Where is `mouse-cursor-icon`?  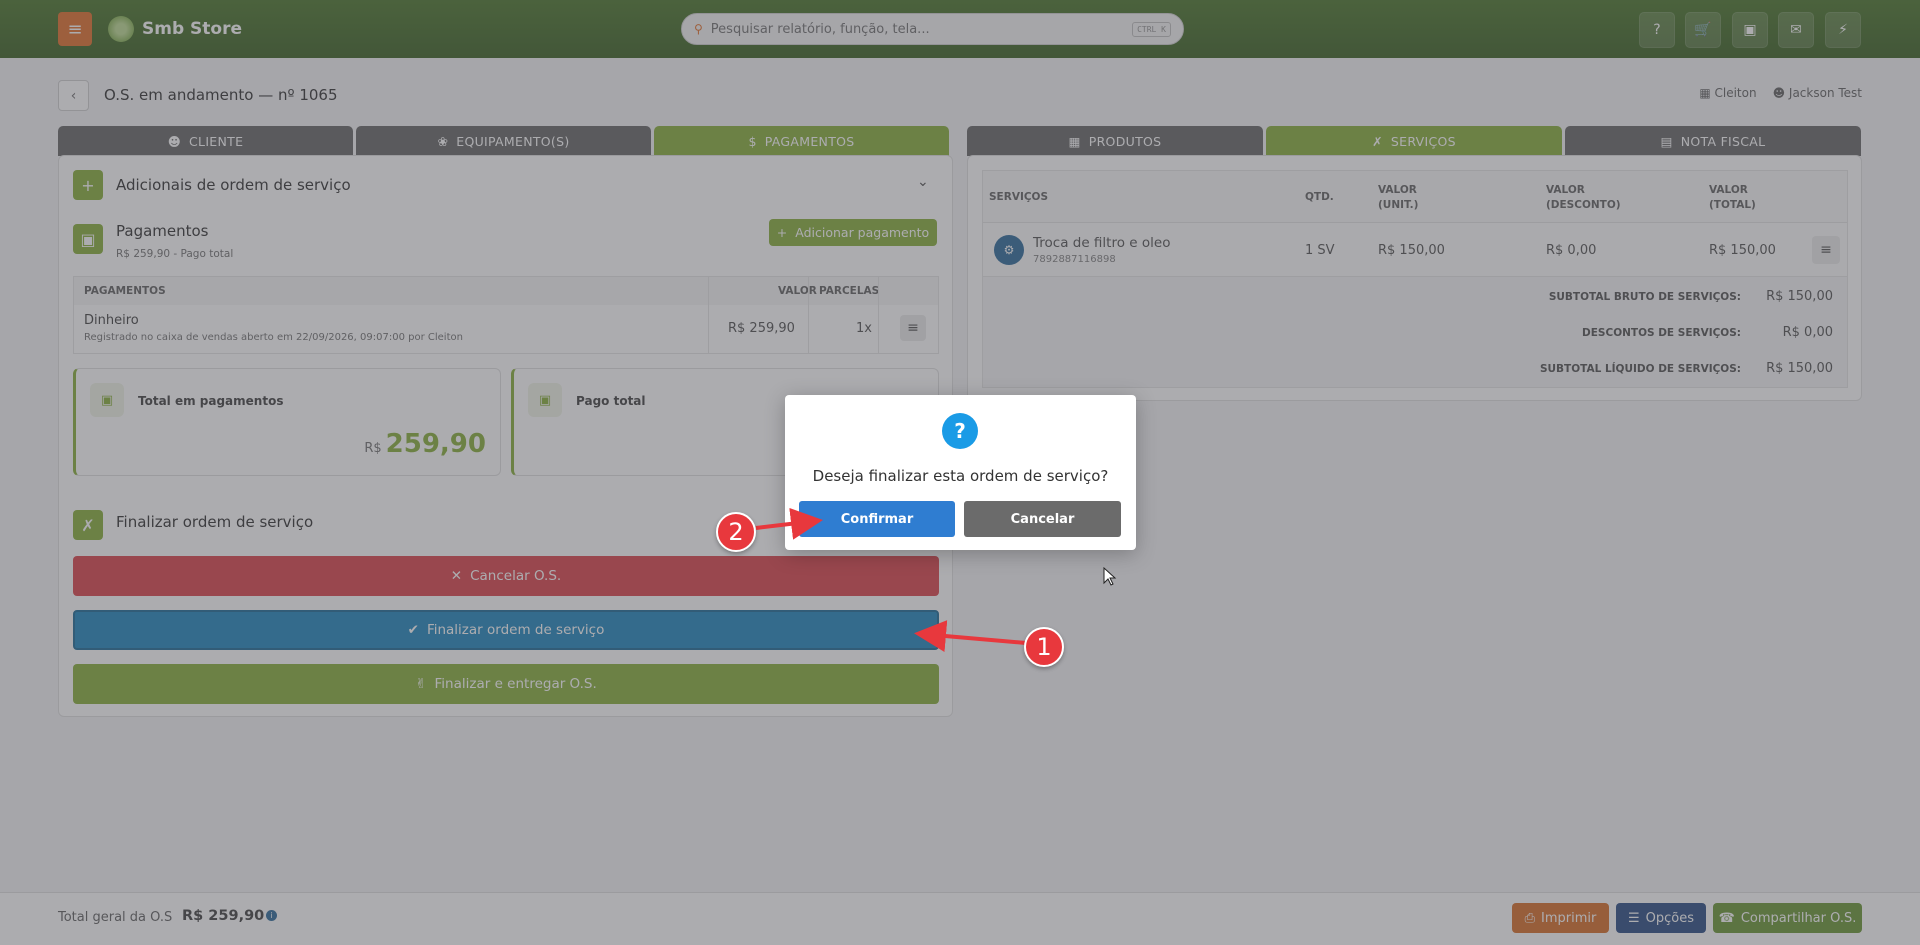
mouse-cursor-icon is located at coordinates (1110, 576).